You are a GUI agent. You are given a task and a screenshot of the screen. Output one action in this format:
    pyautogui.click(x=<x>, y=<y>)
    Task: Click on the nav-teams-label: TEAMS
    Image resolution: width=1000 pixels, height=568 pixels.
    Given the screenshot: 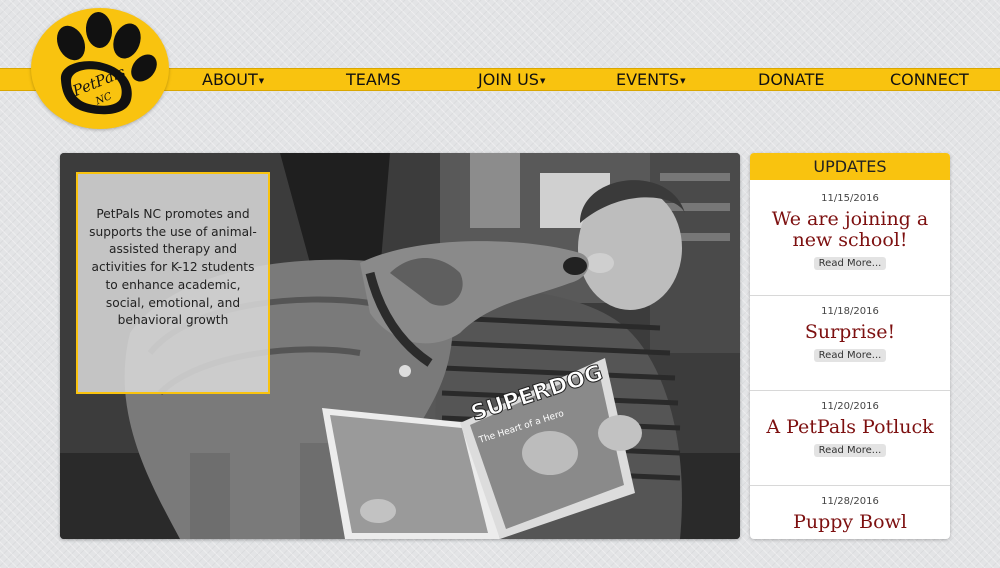 What is the action you would take?
    pyautogui.click(x=373, y=79)
    